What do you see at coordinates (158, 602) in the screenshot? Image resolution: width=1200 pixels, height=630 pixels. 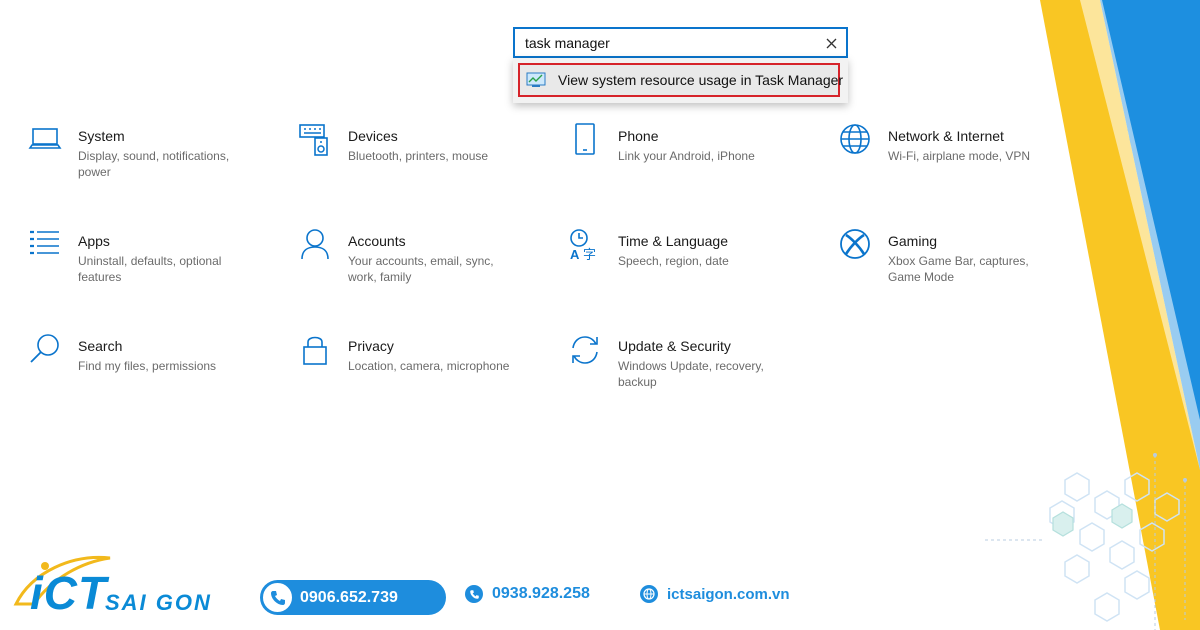 I see `logo-sub-text: SAI GON` at bounding box center [158, 602].